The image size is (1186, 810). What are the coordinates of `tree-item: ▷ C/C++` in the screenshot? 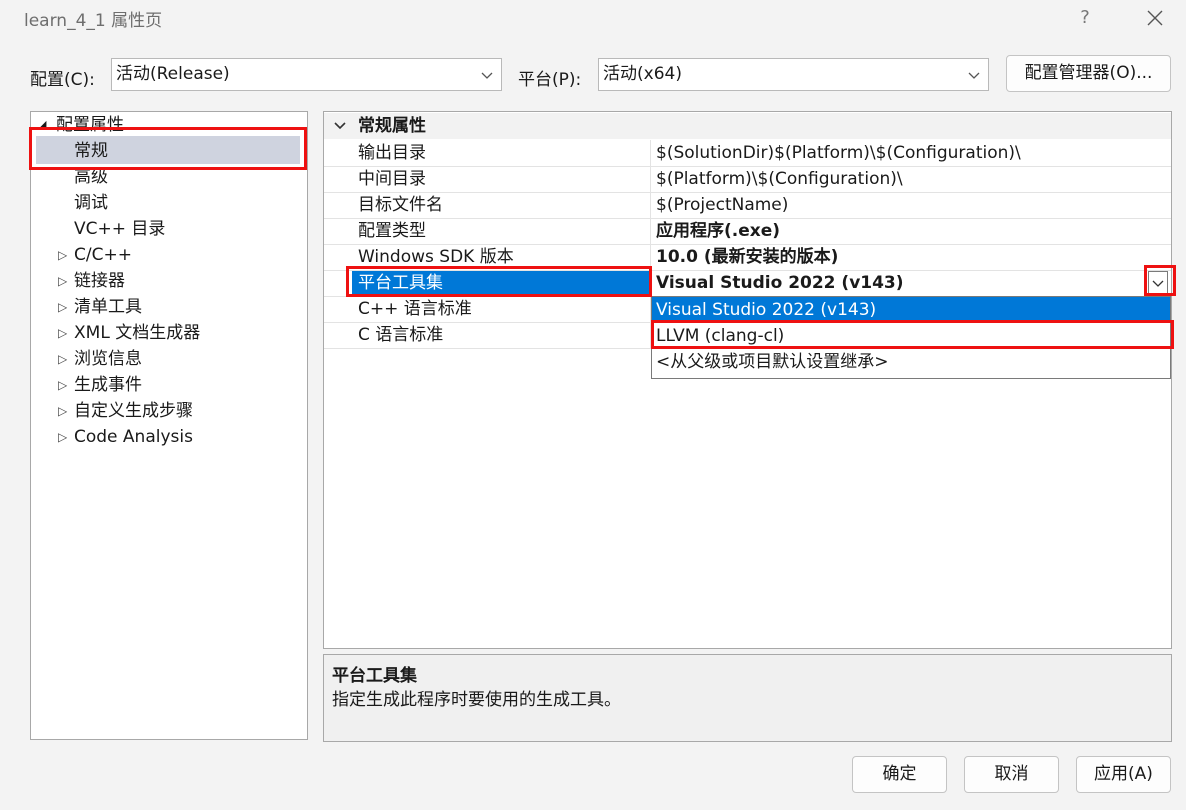 It's located at (169, 255).